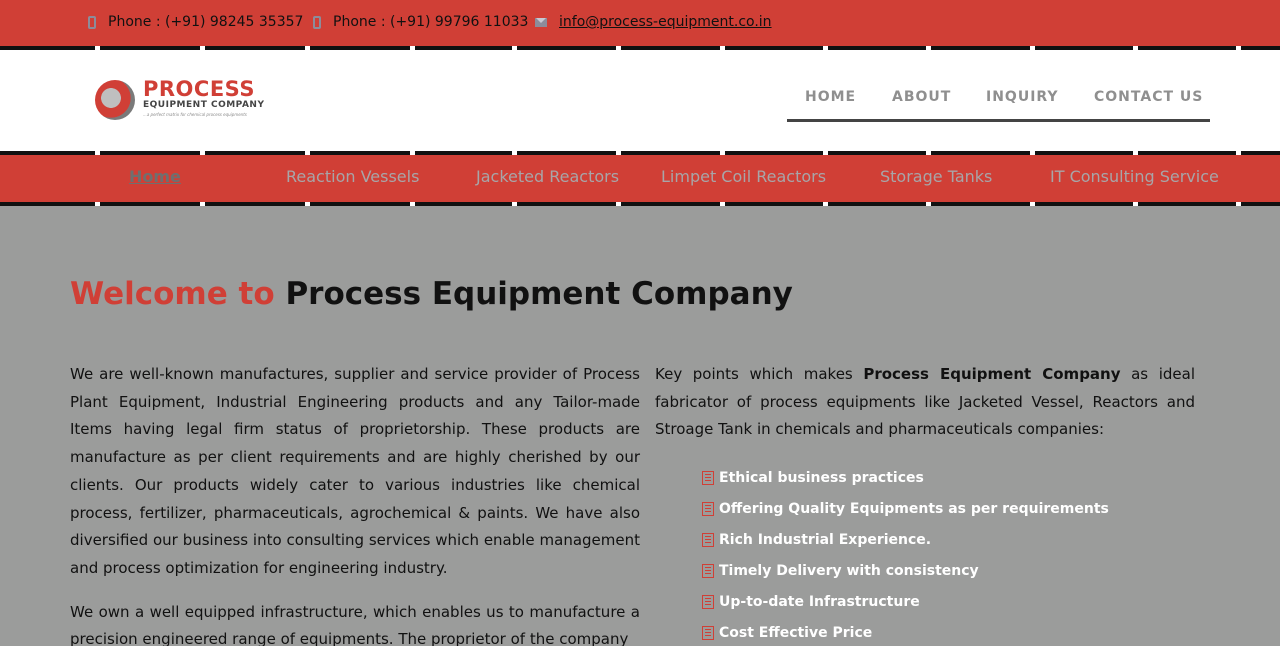 The width and height of the screenshot is (1280, 646). I want to click on list-item: Rich Industrial Experience., so click(905, 539).